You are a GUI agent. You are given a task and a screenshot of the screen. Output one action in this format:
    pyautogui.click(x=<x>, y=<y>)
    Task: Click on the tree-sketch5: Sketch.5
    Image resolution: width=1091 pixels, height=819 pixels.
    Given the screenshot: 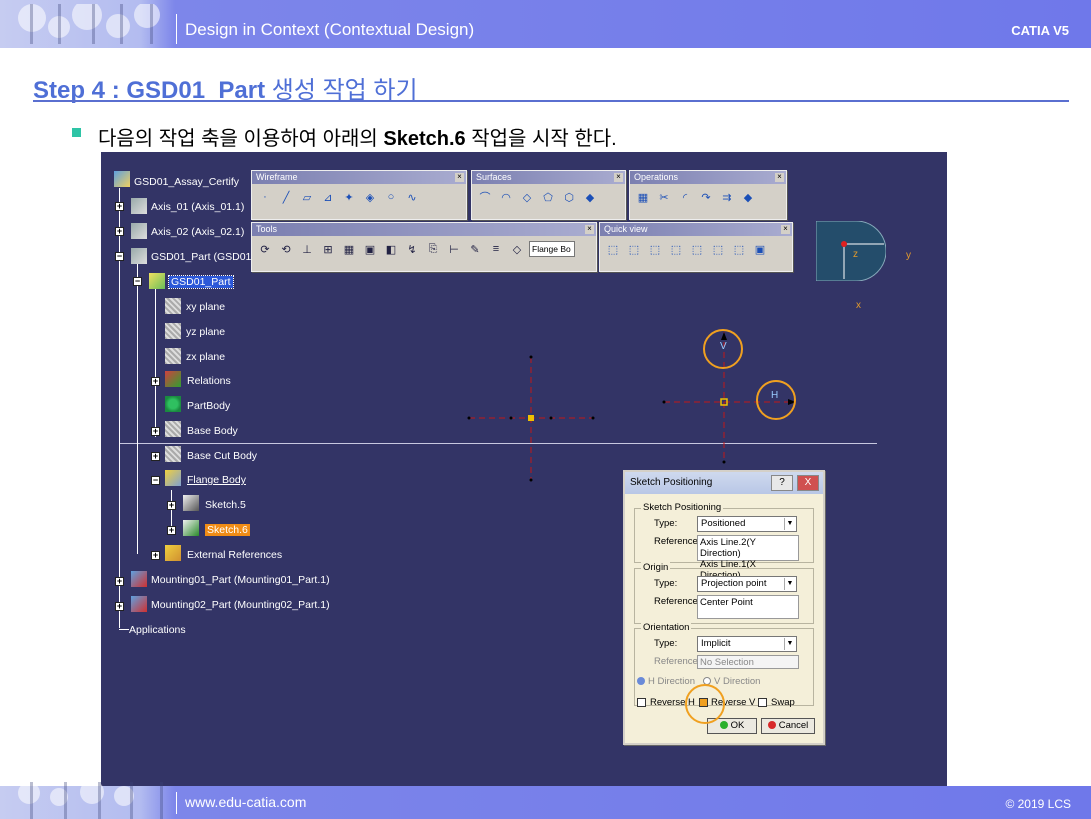 What is the action you would take?
    pyautogui.click(x=225, y=505)
    